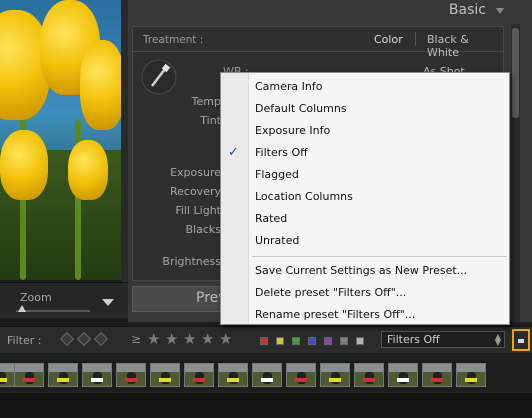 The image size is (532, 418). What do you see at coordinates (379, 108) in the screenshot?
I see `menu-item-default-columns: Default Columns` at bounding box center [379, 108].